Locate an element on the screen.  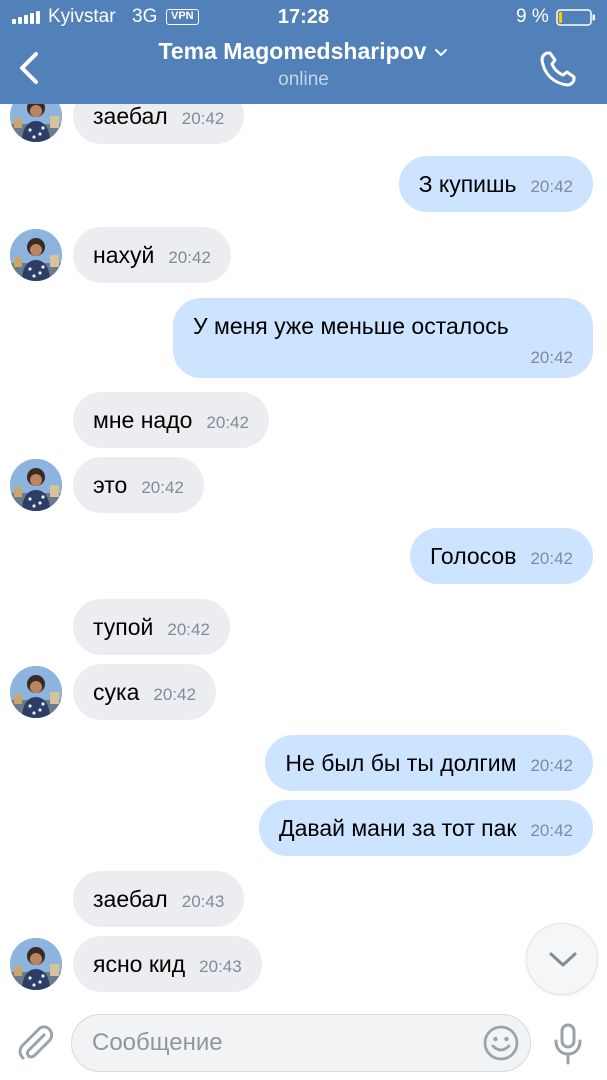
incoming-message-bubble: заебал 20:43 is located at coordinates (159, 899).